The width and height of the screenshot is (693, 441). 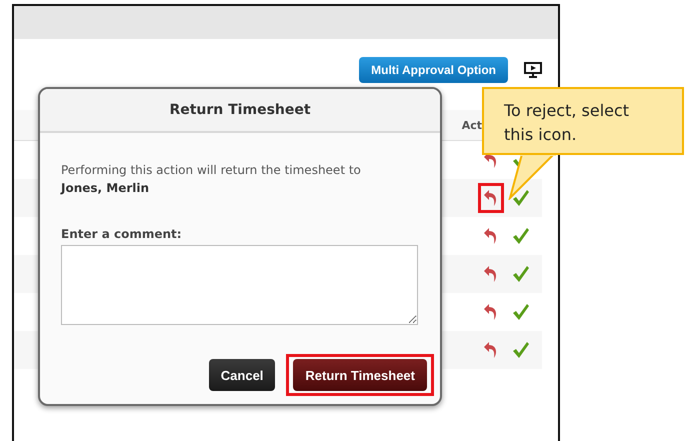 I want to click on return-timesheet-button: Return Timesheet, so click(x=360, y=375).